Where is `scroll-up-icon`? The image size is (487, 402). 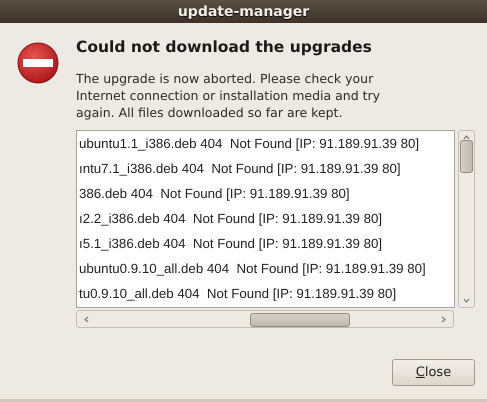 scroll-up-icon is located at coordinates (466, 137).